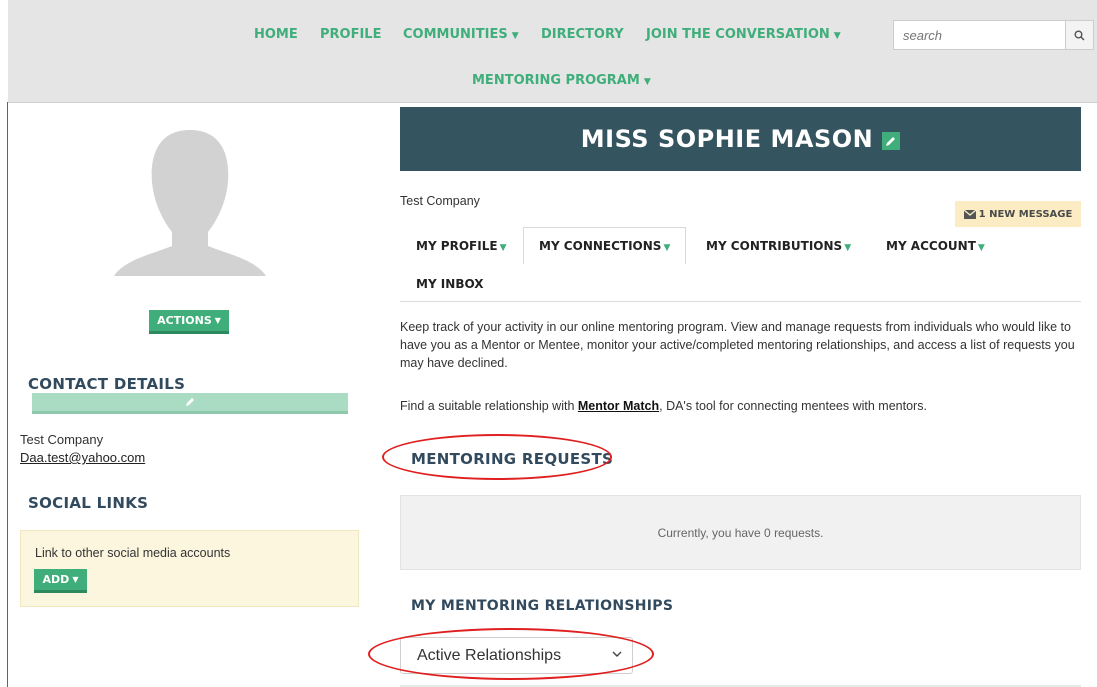  Describe the element at coordinates (738, 34) in the screenshot. I see `nav-join-label: JOIN THE CONVERSATION` at that location.